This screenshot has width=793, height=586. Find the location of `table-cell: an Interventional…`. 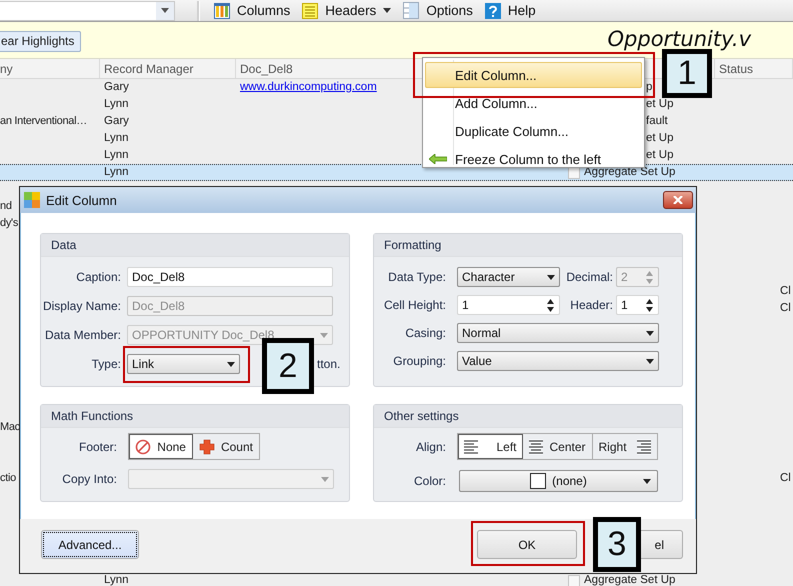

table-cell: an Interventional… is located at coordinates (43, 121).